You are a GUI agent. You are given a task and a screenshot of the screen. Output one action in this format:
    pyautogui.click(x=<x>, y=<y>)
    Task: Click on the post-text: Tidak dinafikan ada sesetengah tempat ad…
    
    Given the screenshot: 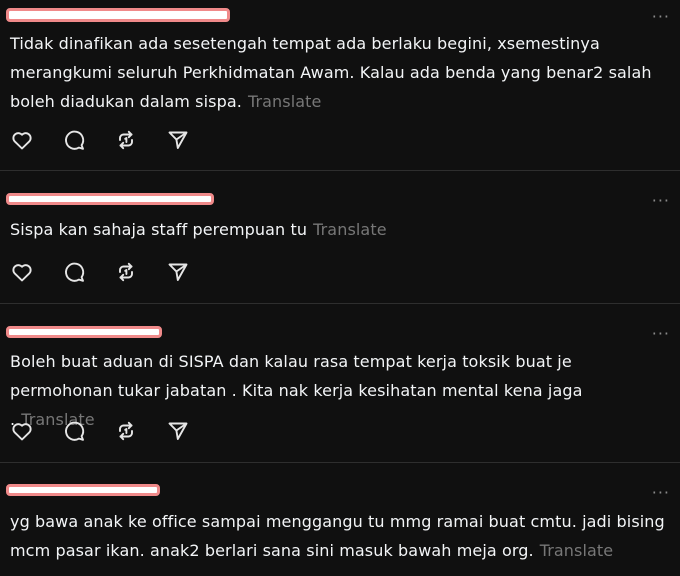 What is the action you would take?
    pyautogui.click(x=340, y=72)
    